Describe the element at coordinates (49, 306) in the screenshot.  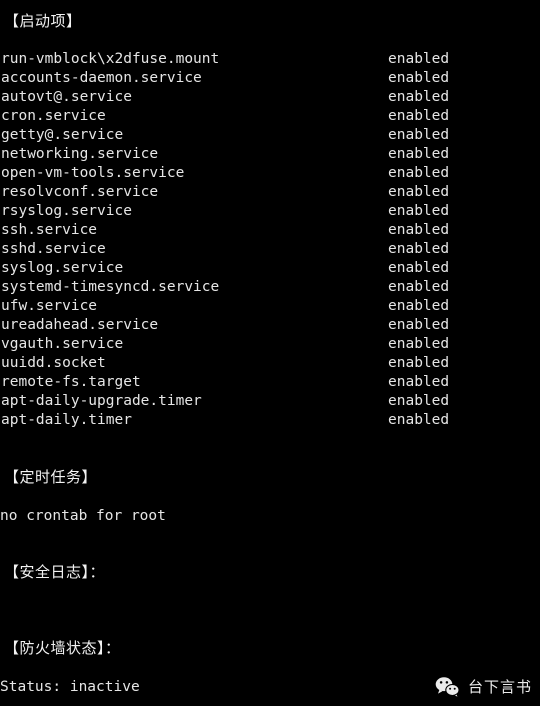
I see `unit-name: ufw.service` at that location.